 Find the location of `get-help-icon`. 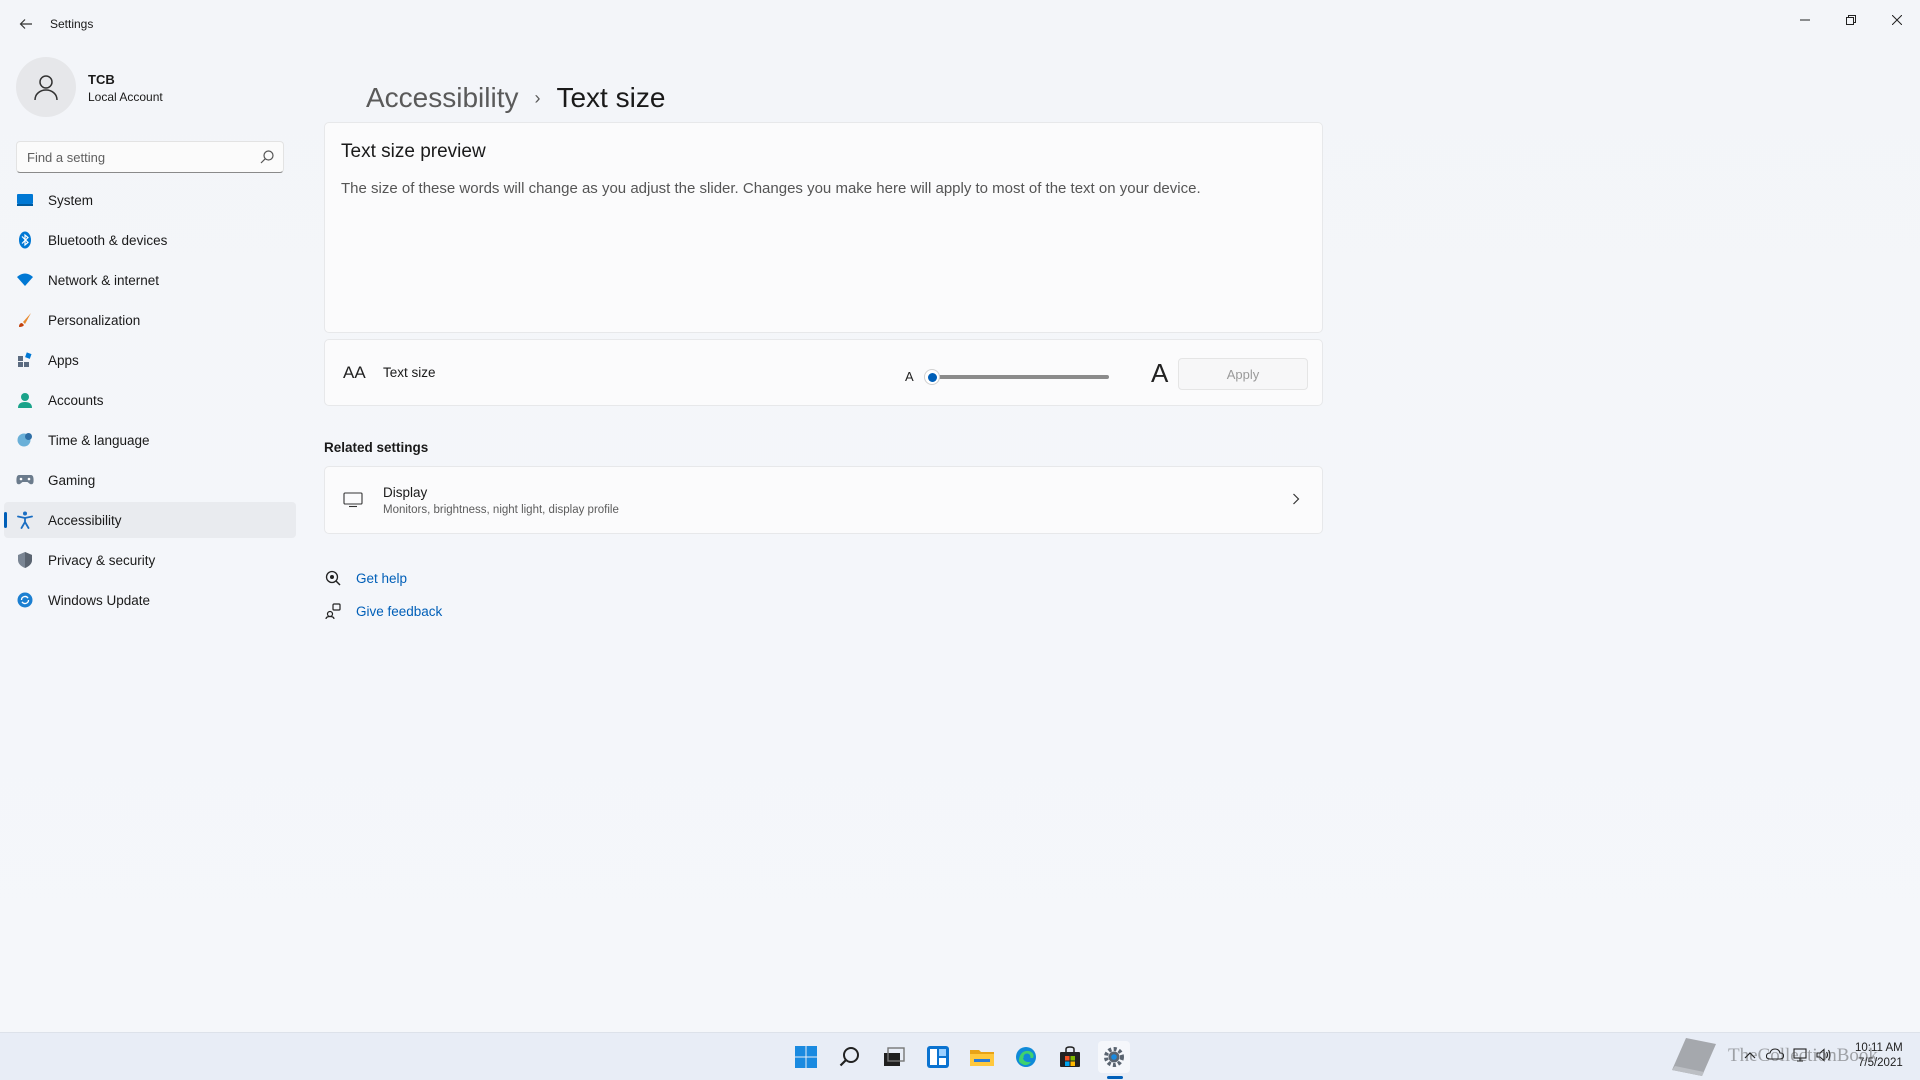

get-help-icon is located at coordinates (333, 578).